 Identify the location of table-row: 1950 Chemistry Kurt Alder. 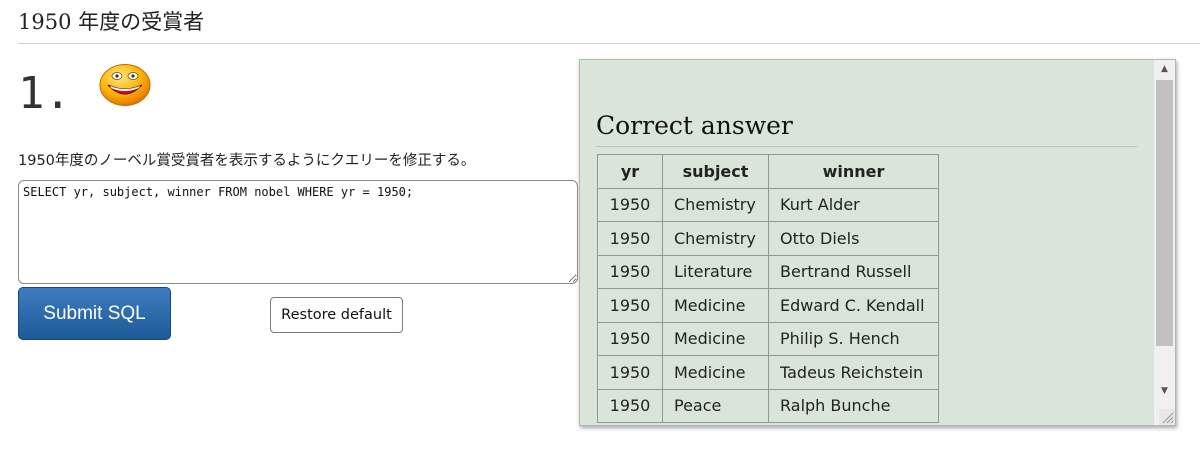
(768, 204).